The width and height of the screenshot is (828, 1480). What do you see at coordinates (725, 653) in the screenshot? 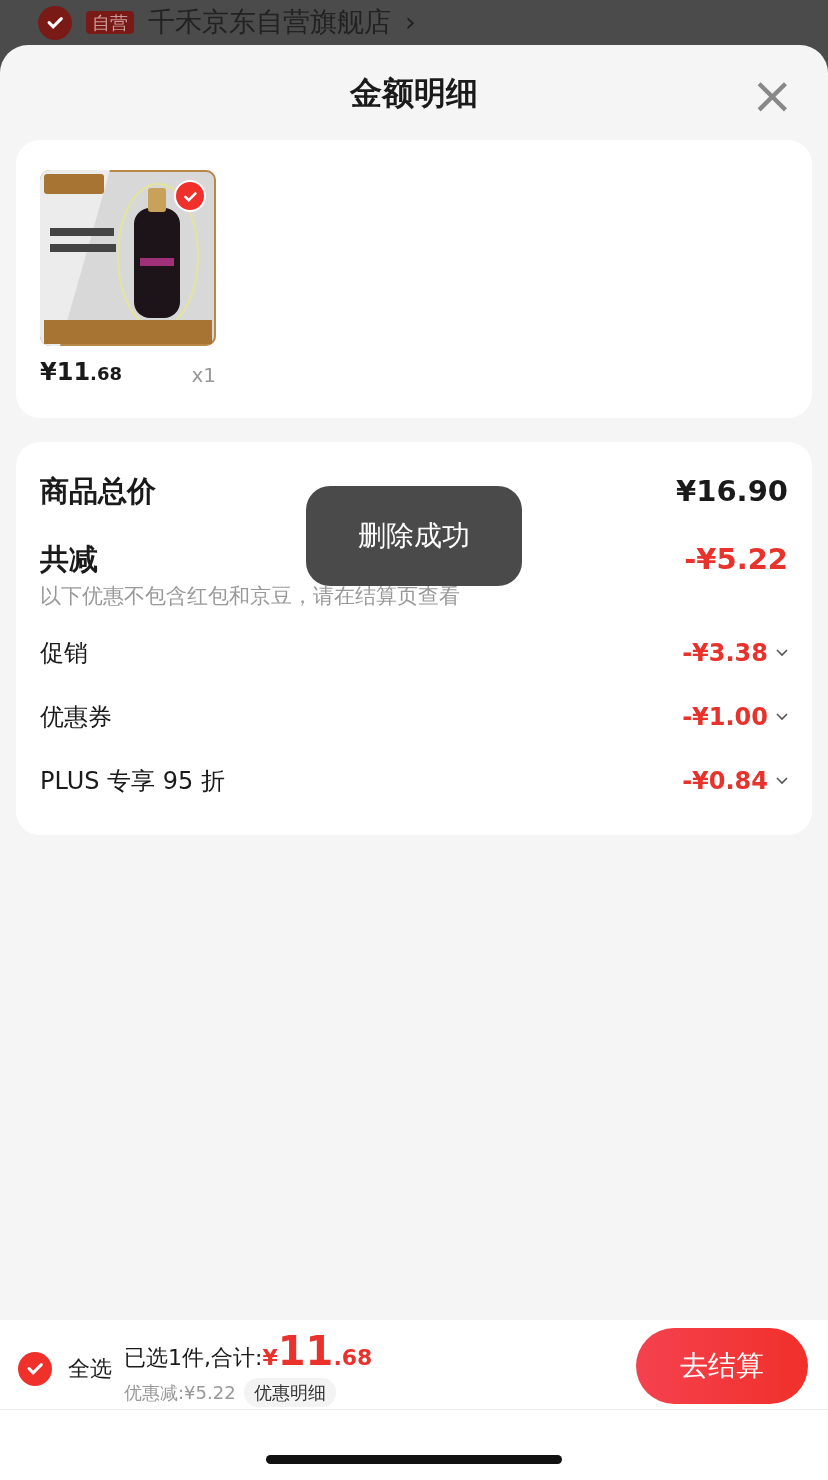
I see `discount-amount: -¥3.38` at bounding box center [725, 653].